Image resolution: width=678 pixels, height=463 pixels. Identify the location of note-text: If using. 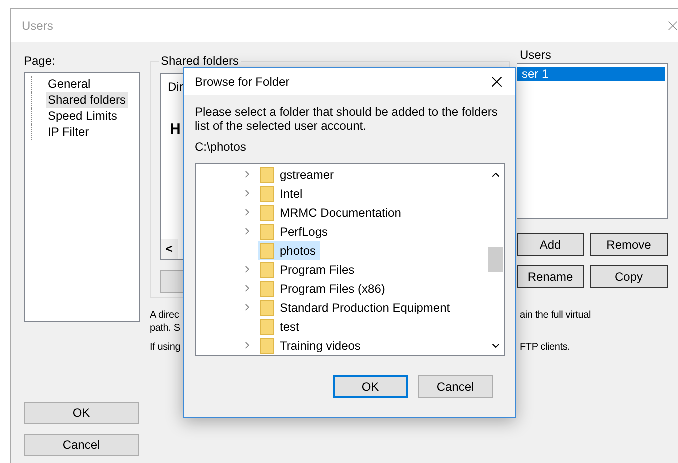
(165, 347).